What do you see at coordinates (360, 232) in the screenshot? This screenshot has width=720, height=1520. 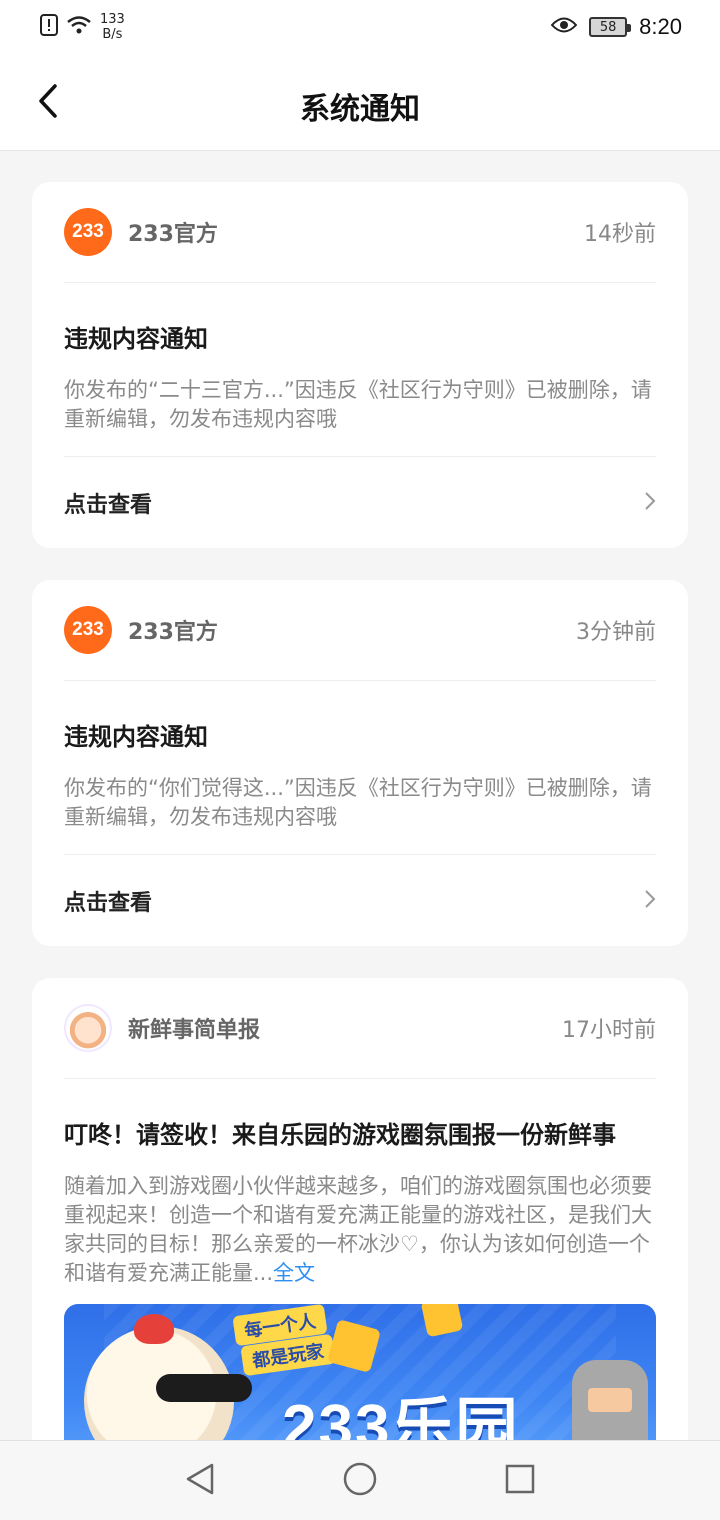 I see `card-header: 233 233官方 14秒前` at bounding box center [360, 232].